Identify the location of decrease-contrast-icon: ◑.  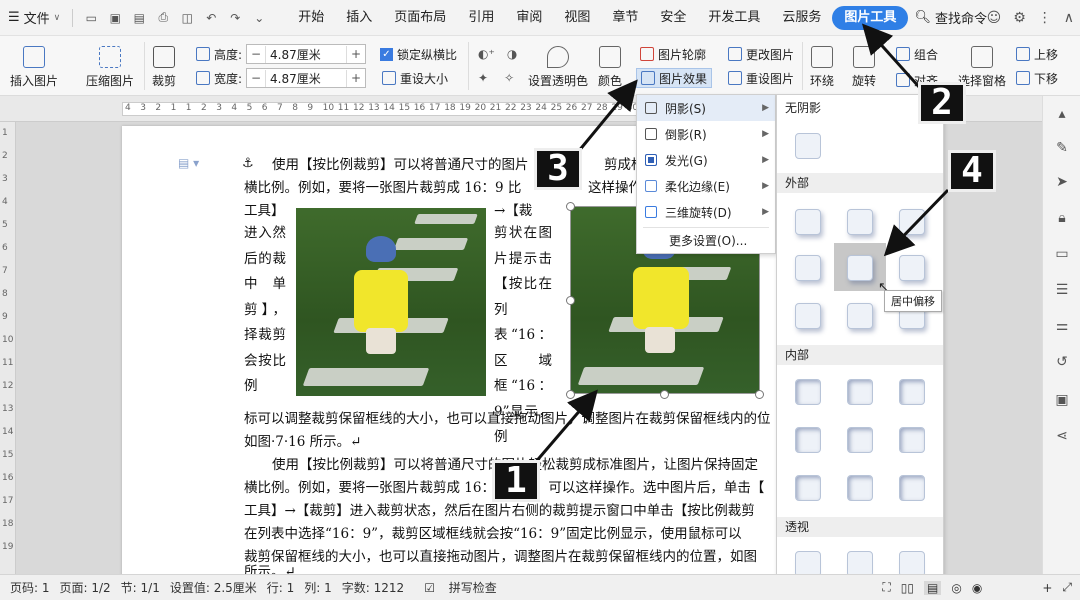
(512, 54).